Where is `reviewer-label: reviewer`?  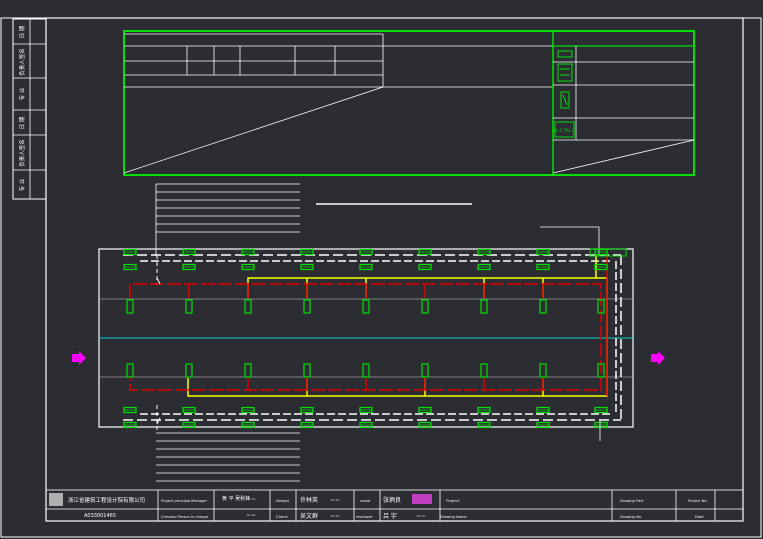
reviewer-label: reviewer is located at coordinates (364, 516).